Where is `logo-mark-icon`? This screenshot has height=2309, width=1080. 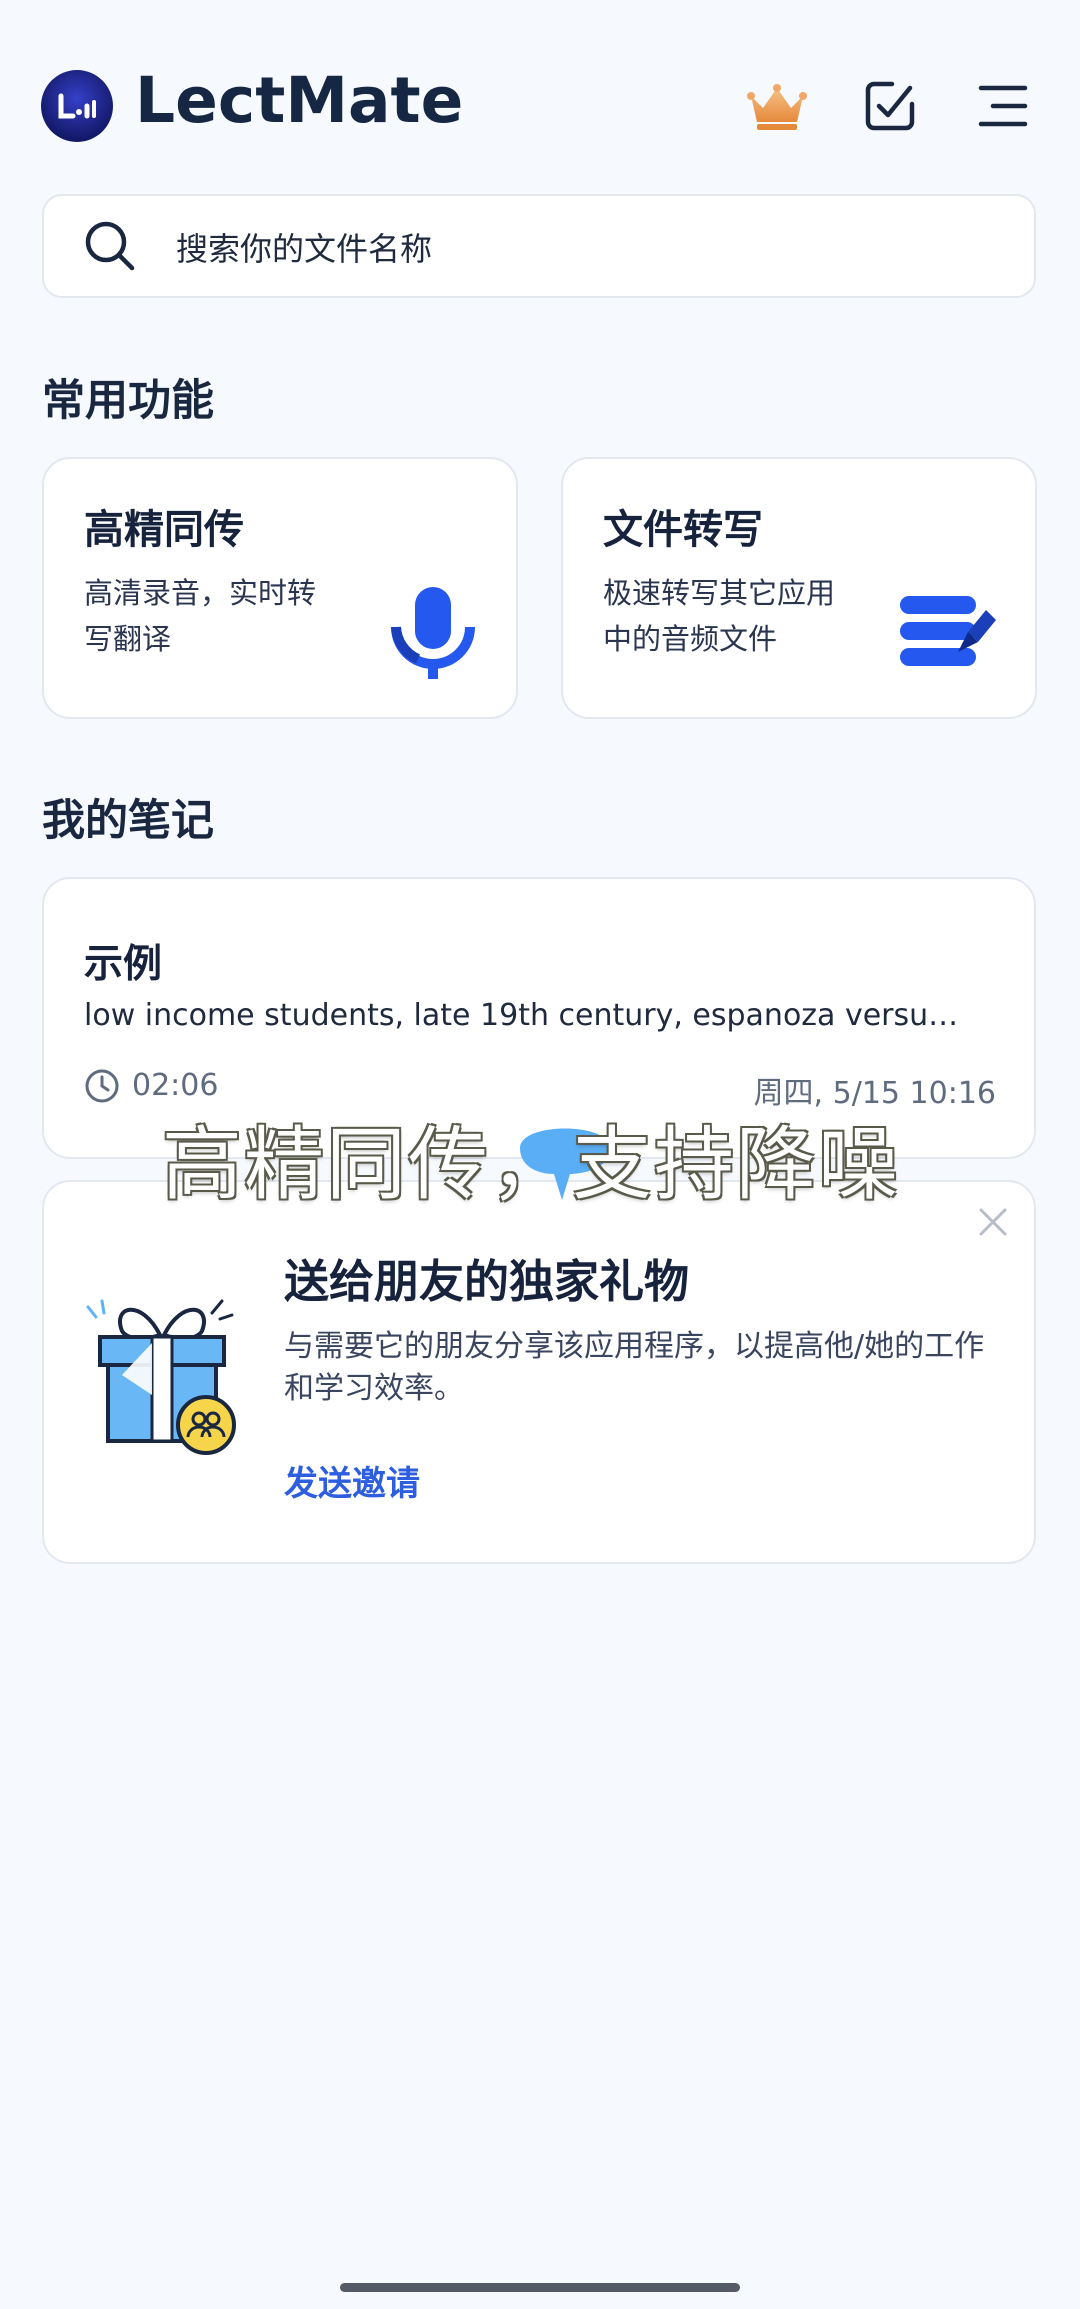
logo-mark-icon is located at coordinates (77, 106).